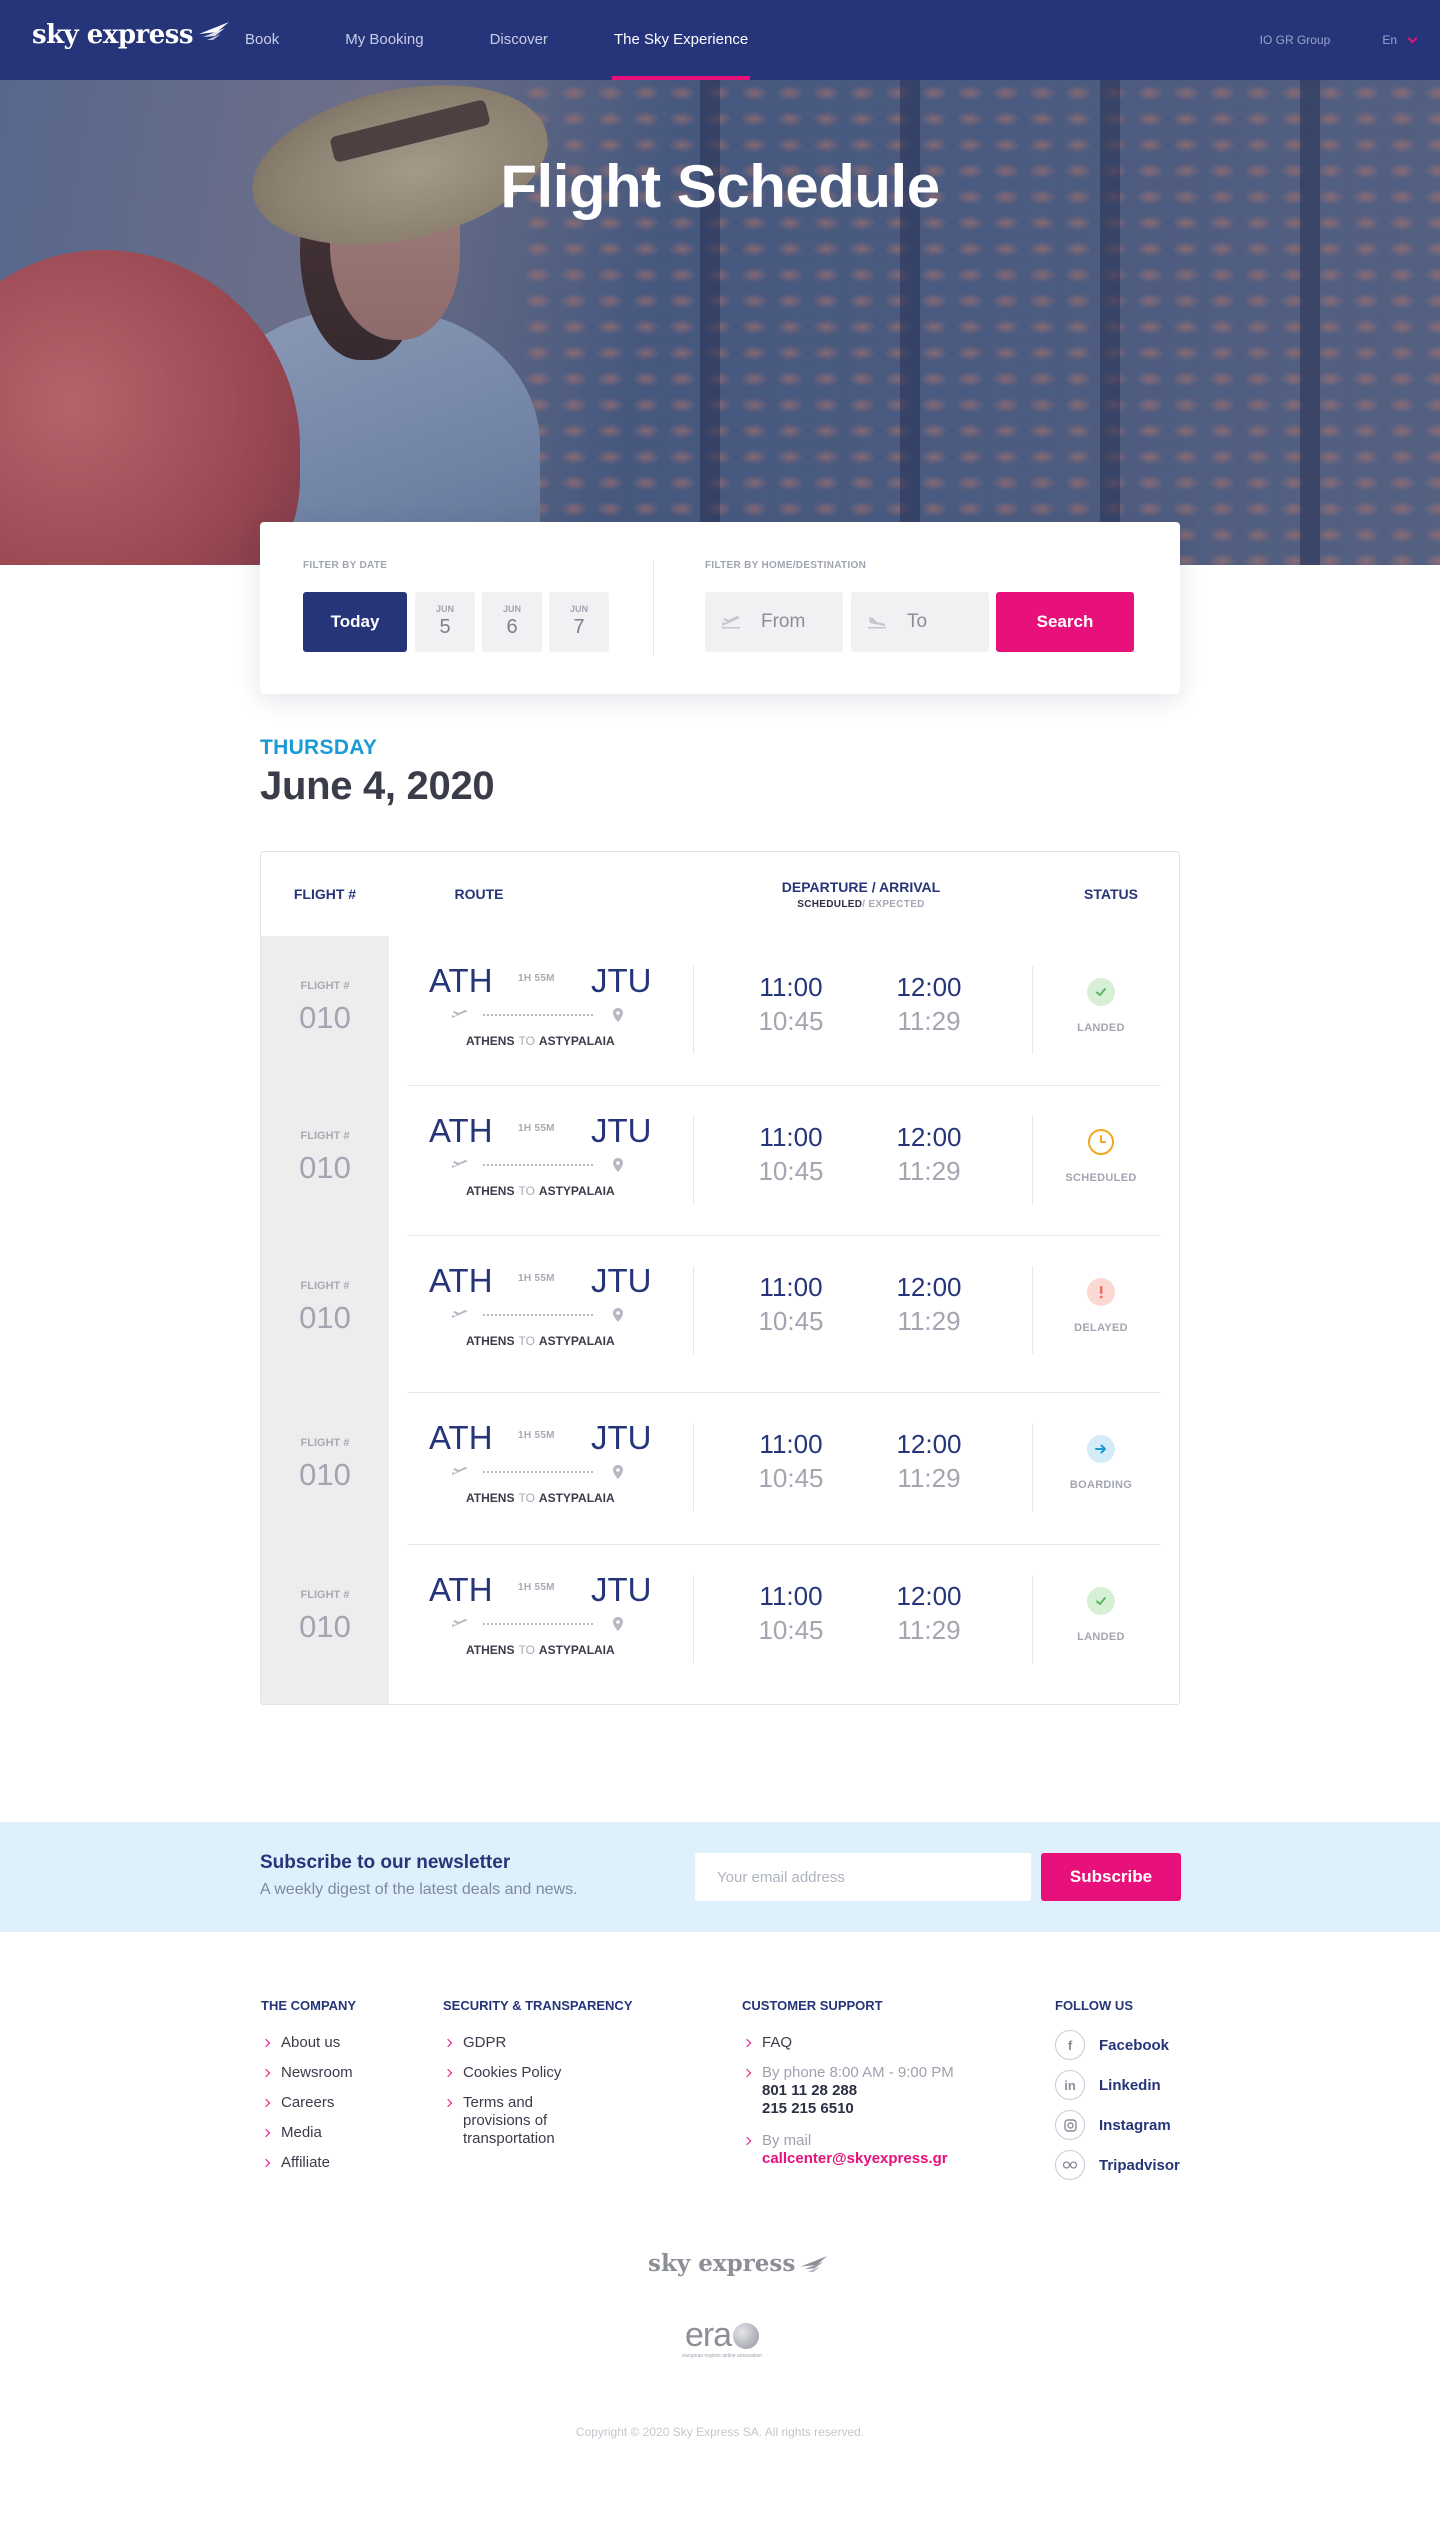 This screenshot has height=2541, width=1440. I want to click on social-instagram: Instagram, so click(1117, 2125).